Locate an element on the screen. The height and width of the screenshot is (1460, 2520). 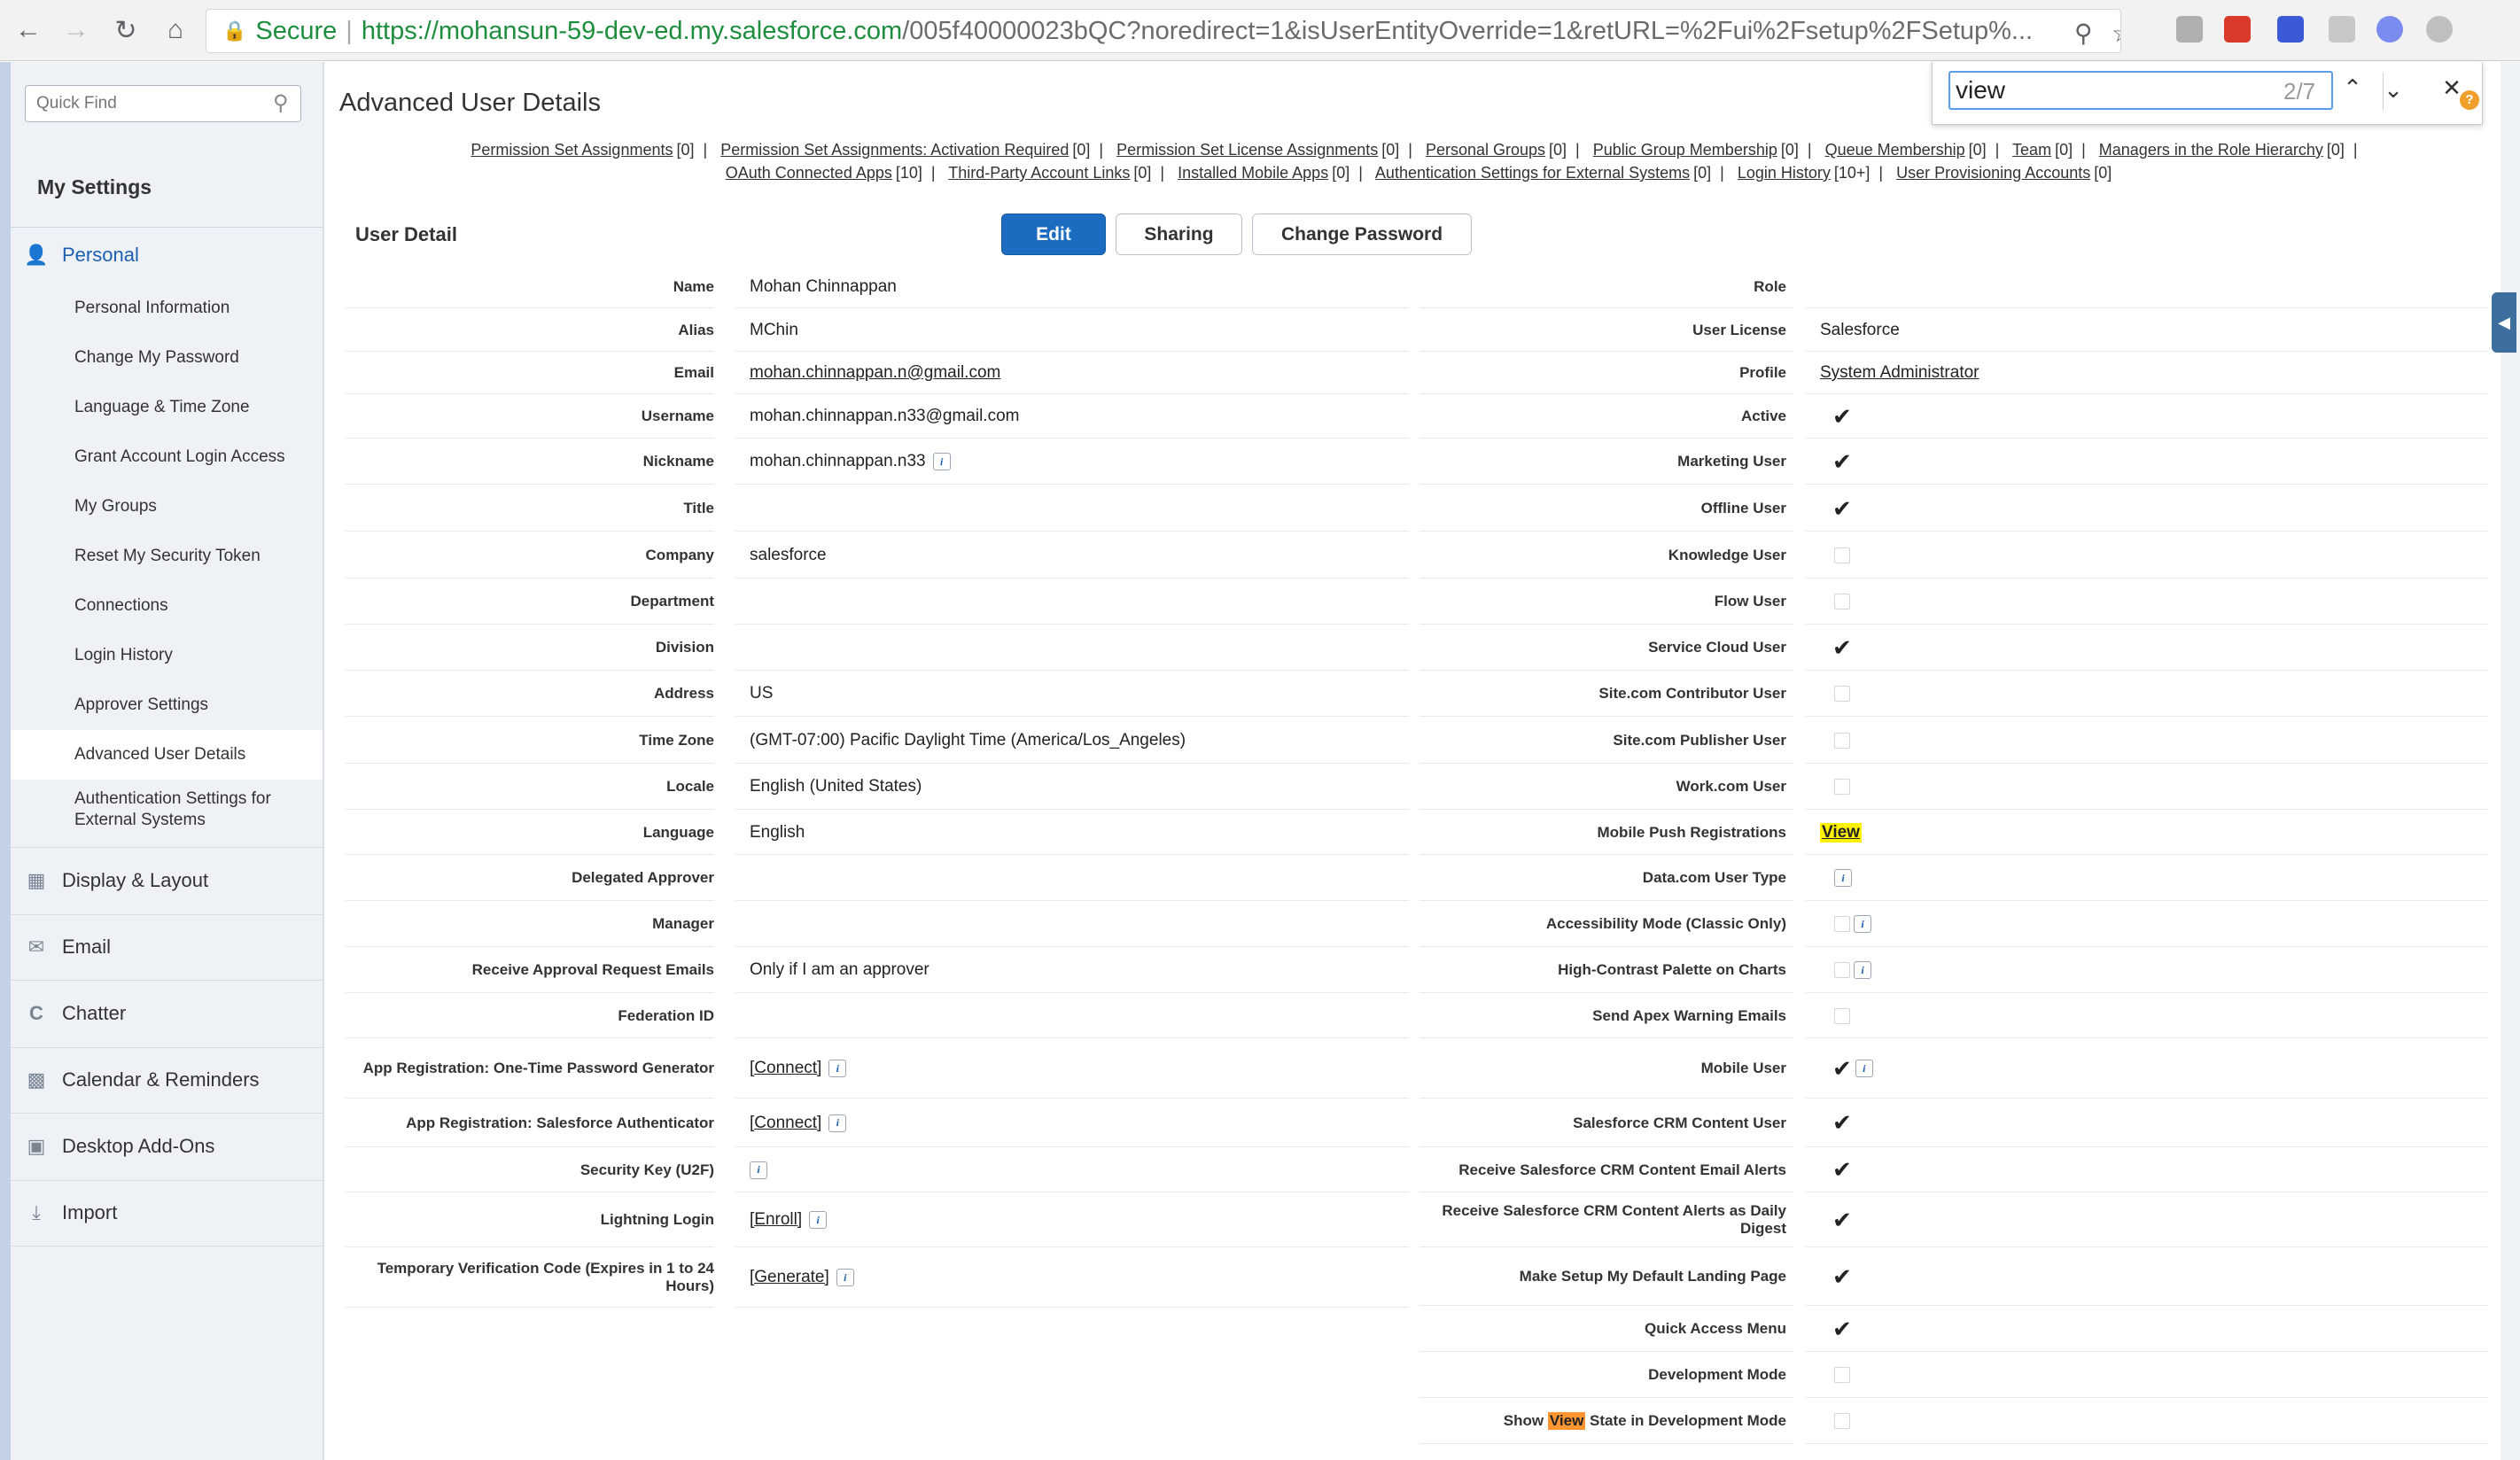
sidebar-item-reset-security-token: Reset My Security Token is located at coordinates (167, 556).